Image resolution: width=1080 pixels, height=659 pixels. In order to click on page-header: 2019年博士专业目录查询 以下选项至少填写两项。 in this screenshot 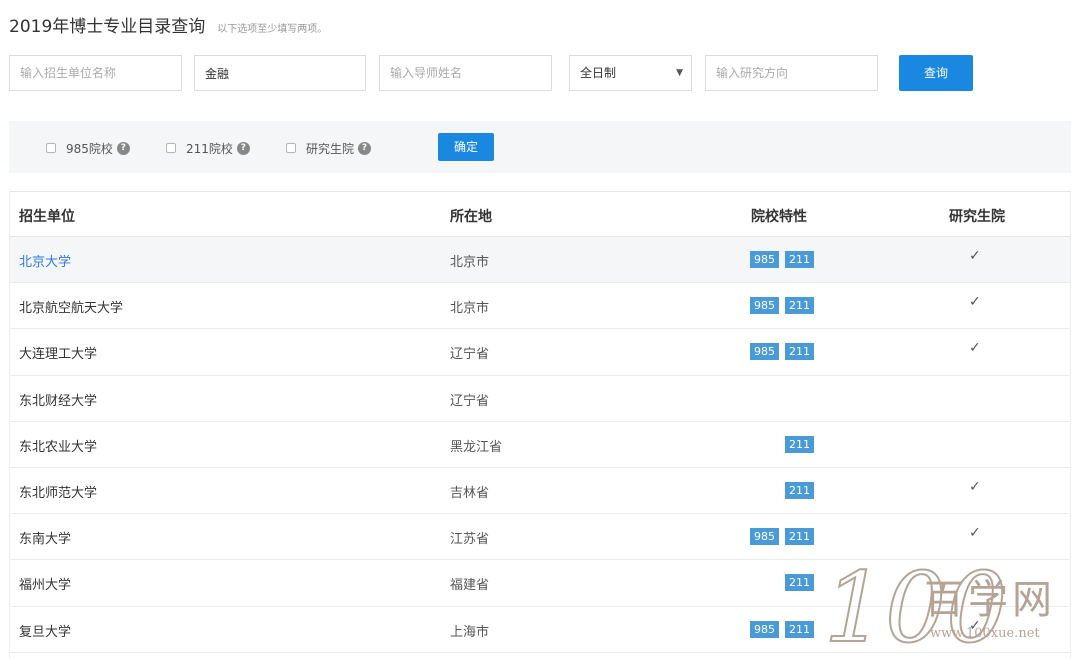, I will do `click(168, 26)`.